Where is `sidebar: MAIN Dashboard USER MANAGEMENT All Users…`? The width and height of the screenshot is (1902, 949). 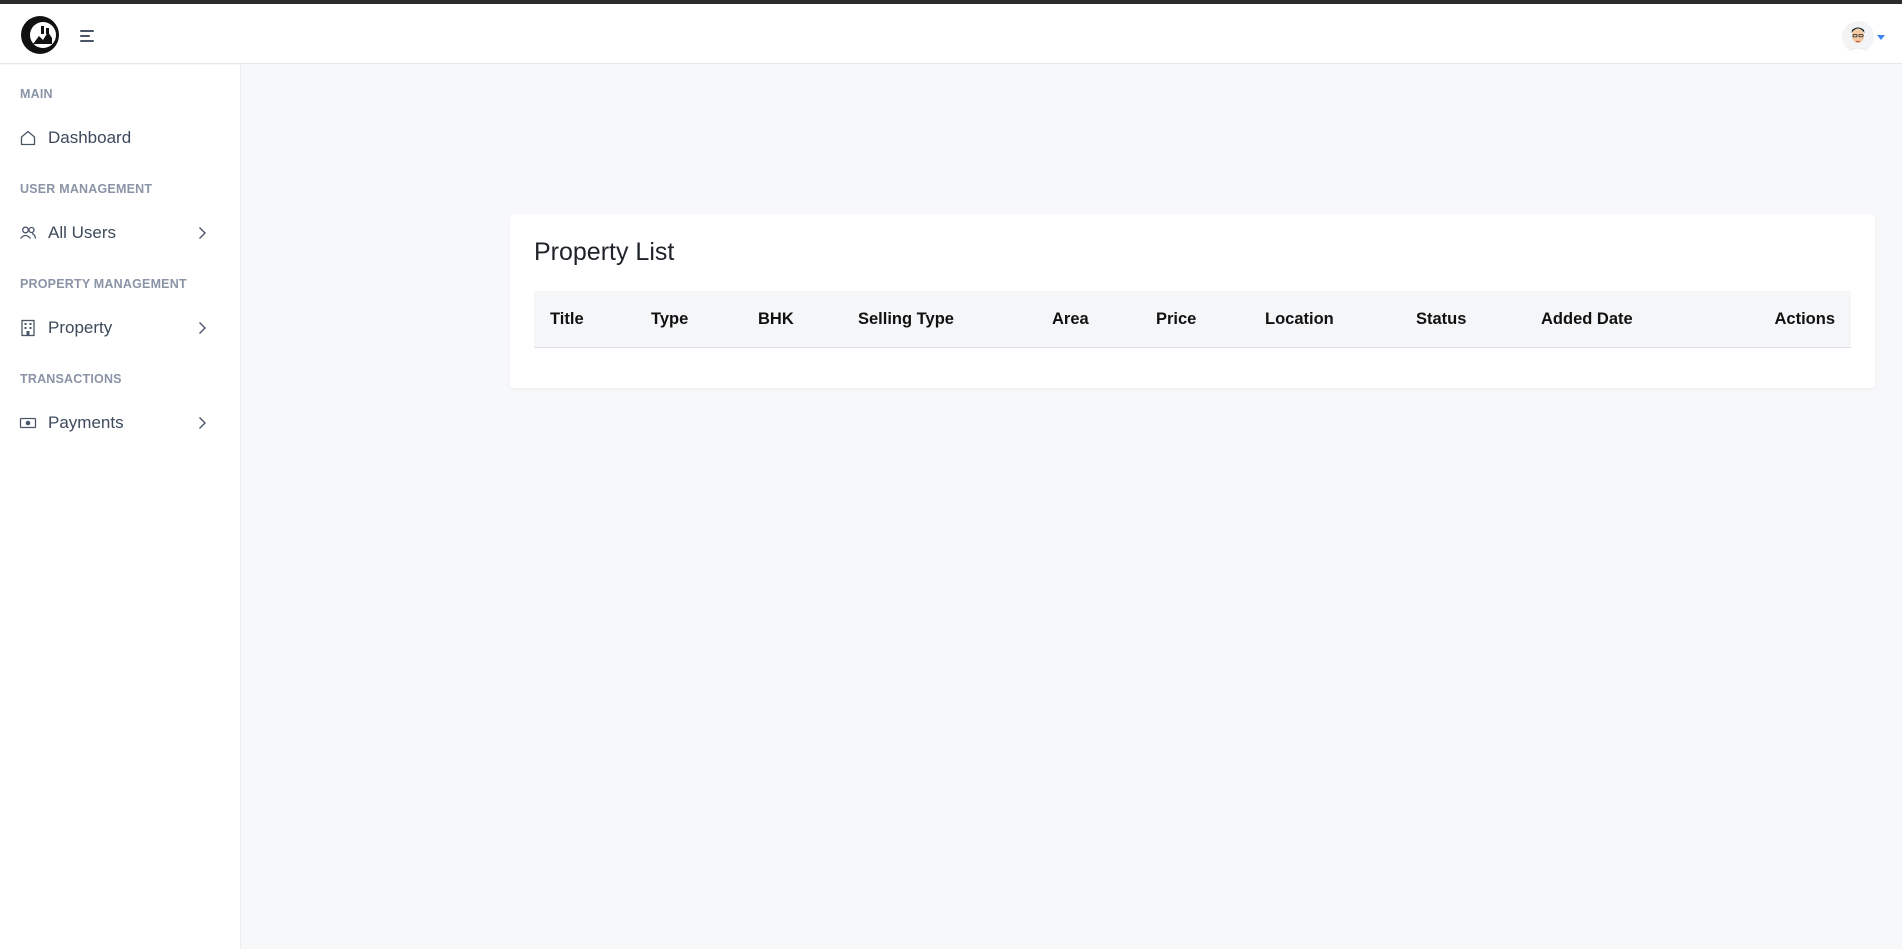 sidebar: MAIN Dashboard USER MANAGEMENT All Users… is located at coordinates (120, 507).